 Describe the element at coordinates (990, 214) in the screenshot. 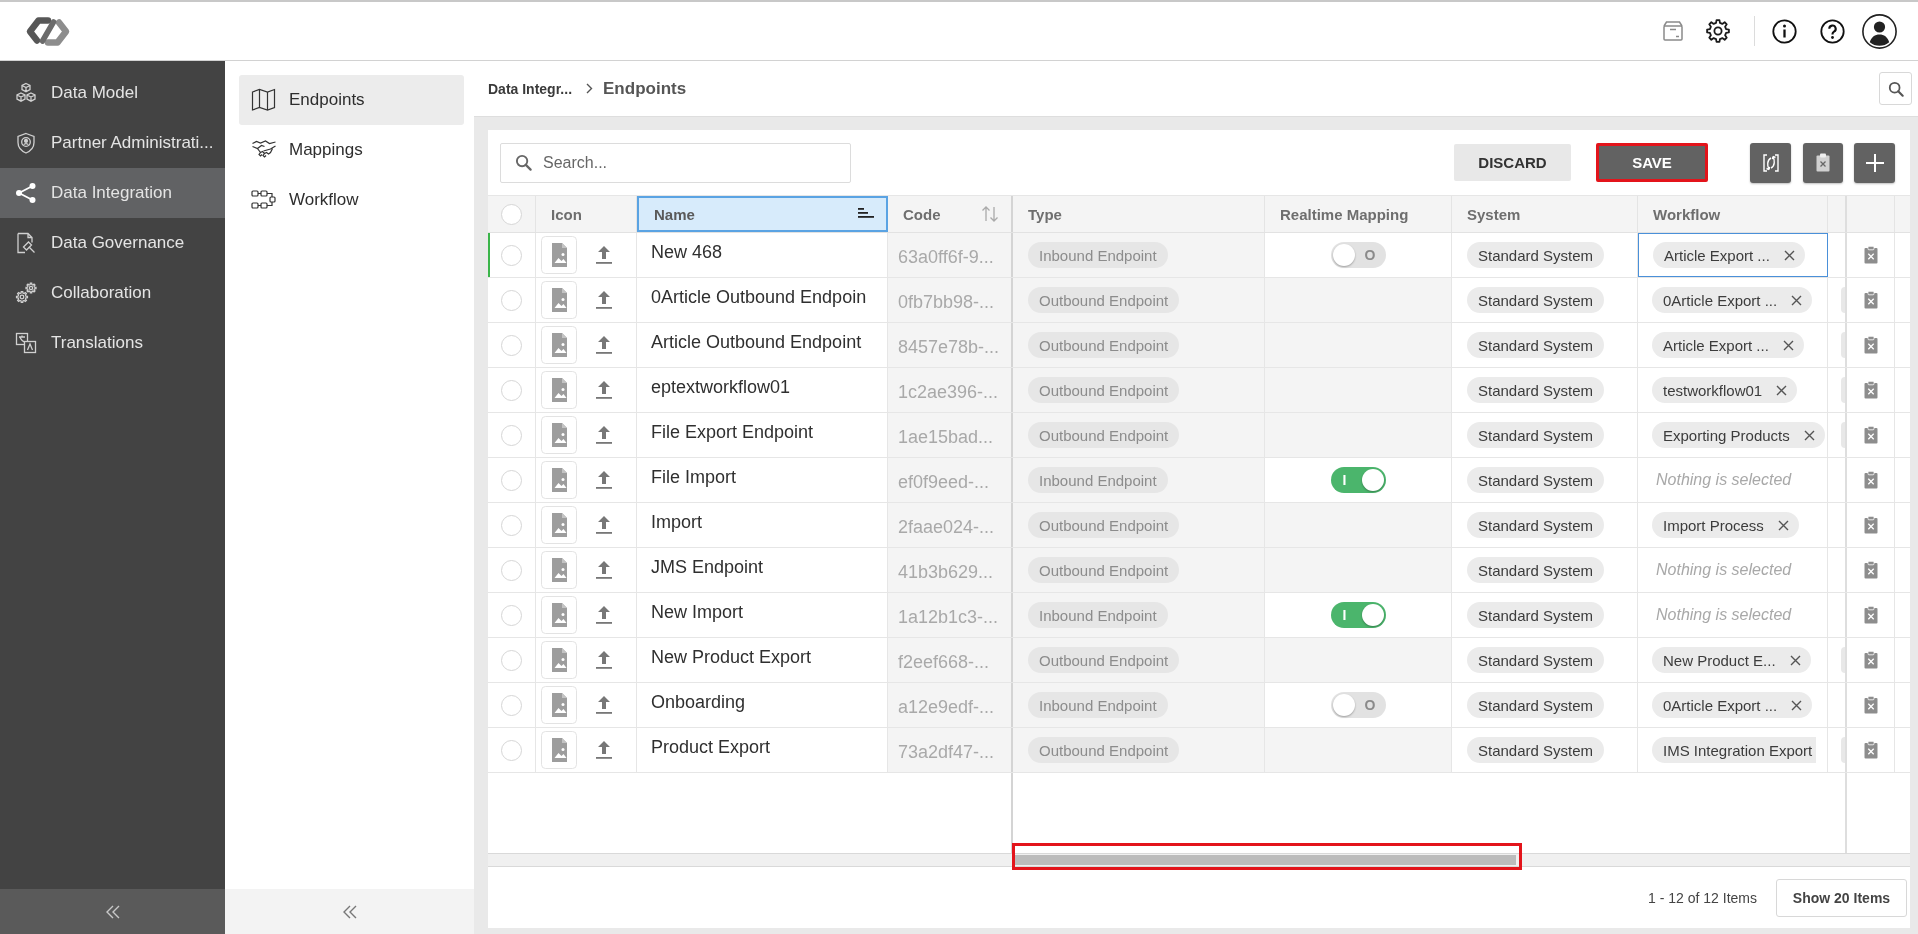

I see `sort-arrows-icon` at that location.